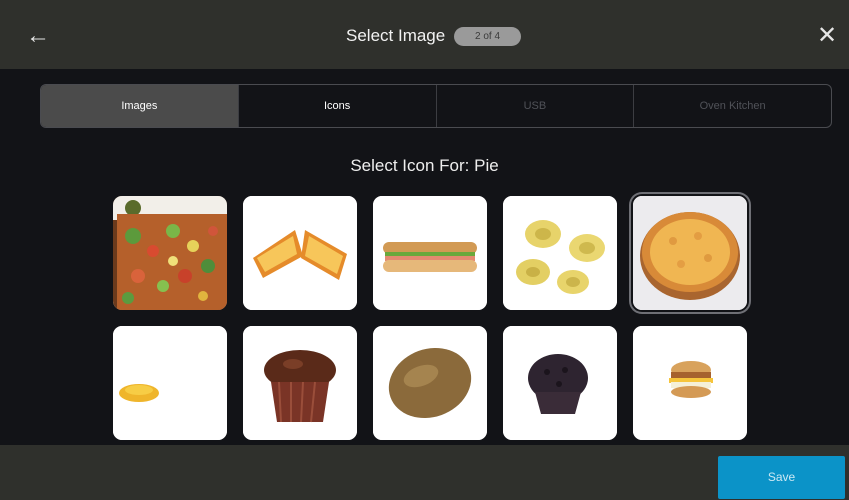 This screenshot has height=500, width=849. I want to click on grilled-cheese-image, so click(300, 253).